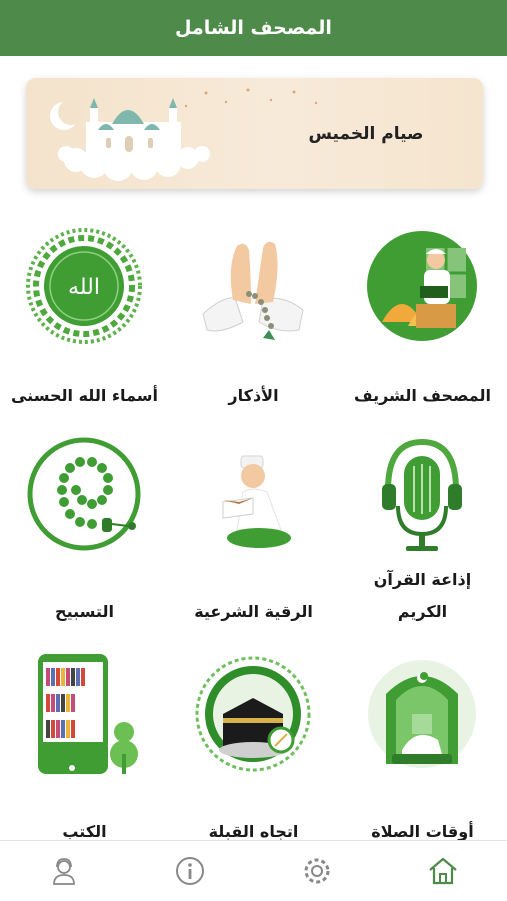 Image resolution: width=507 pixels, height=901 pixels. I want to click on tile-label: الرقية الشرعية, so click(253, 611).